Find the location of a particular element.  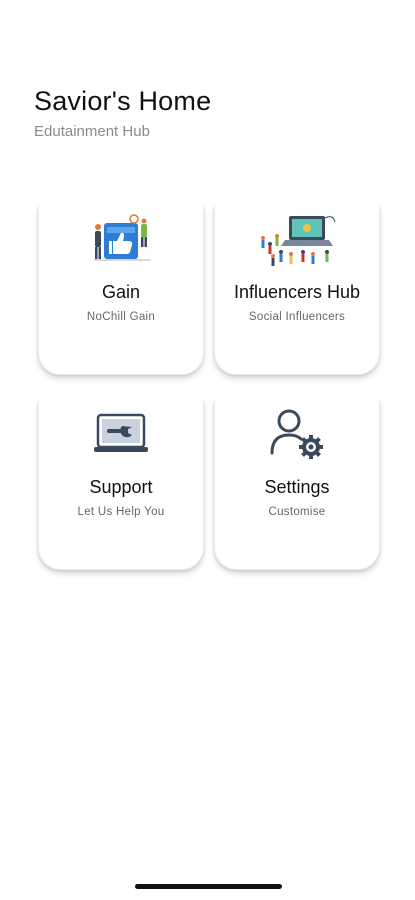

support-card: Support Let Us Help You is located at coordinates (121, 485).